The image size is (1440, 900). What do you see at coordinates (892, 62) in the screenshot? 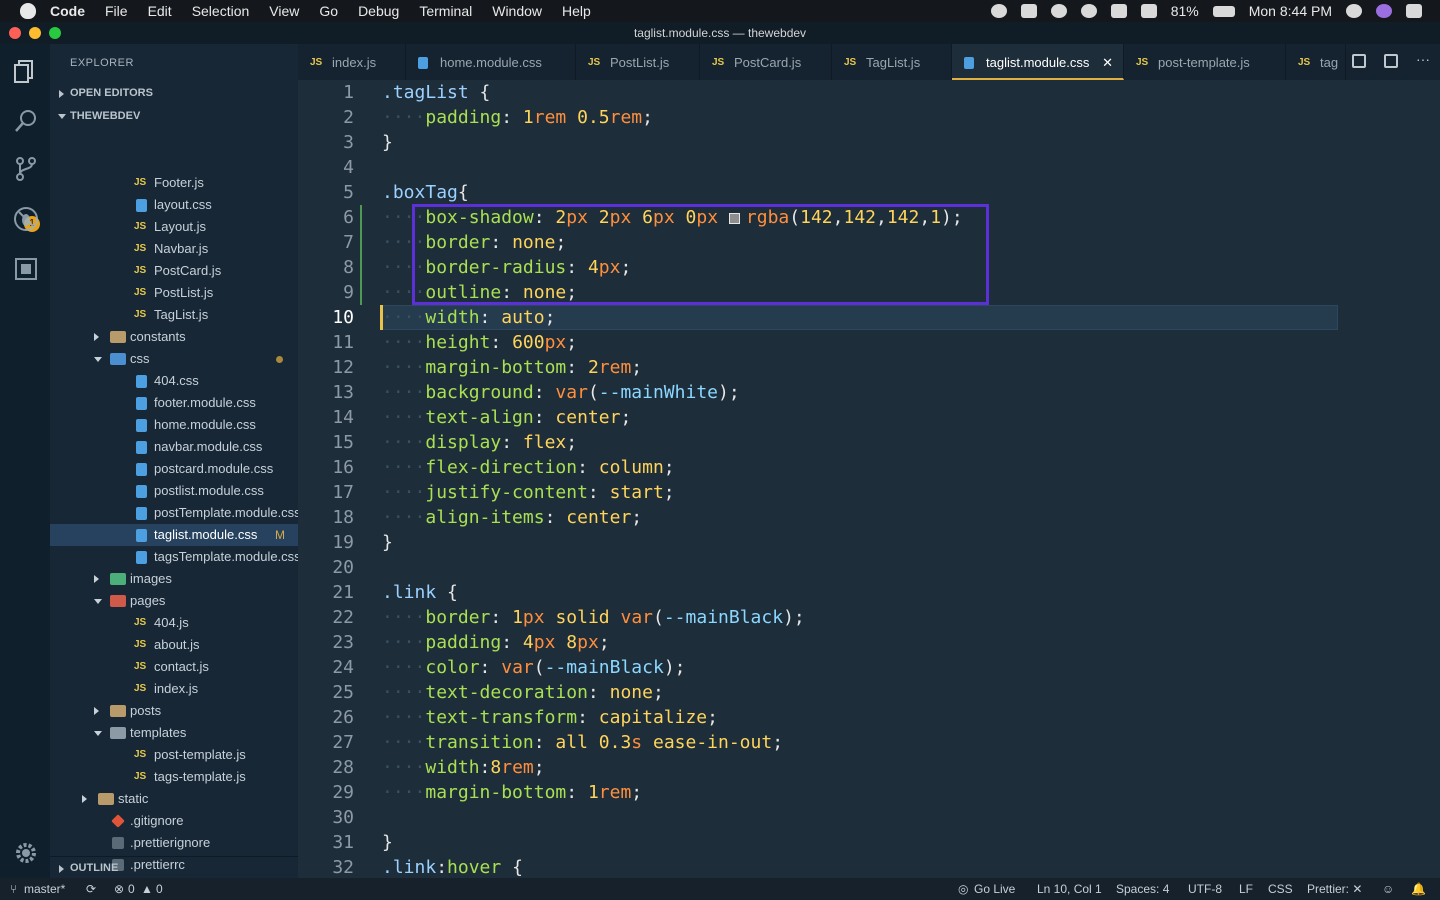
I see `tab: JS TagList.js` at bounding box center [892, 62].